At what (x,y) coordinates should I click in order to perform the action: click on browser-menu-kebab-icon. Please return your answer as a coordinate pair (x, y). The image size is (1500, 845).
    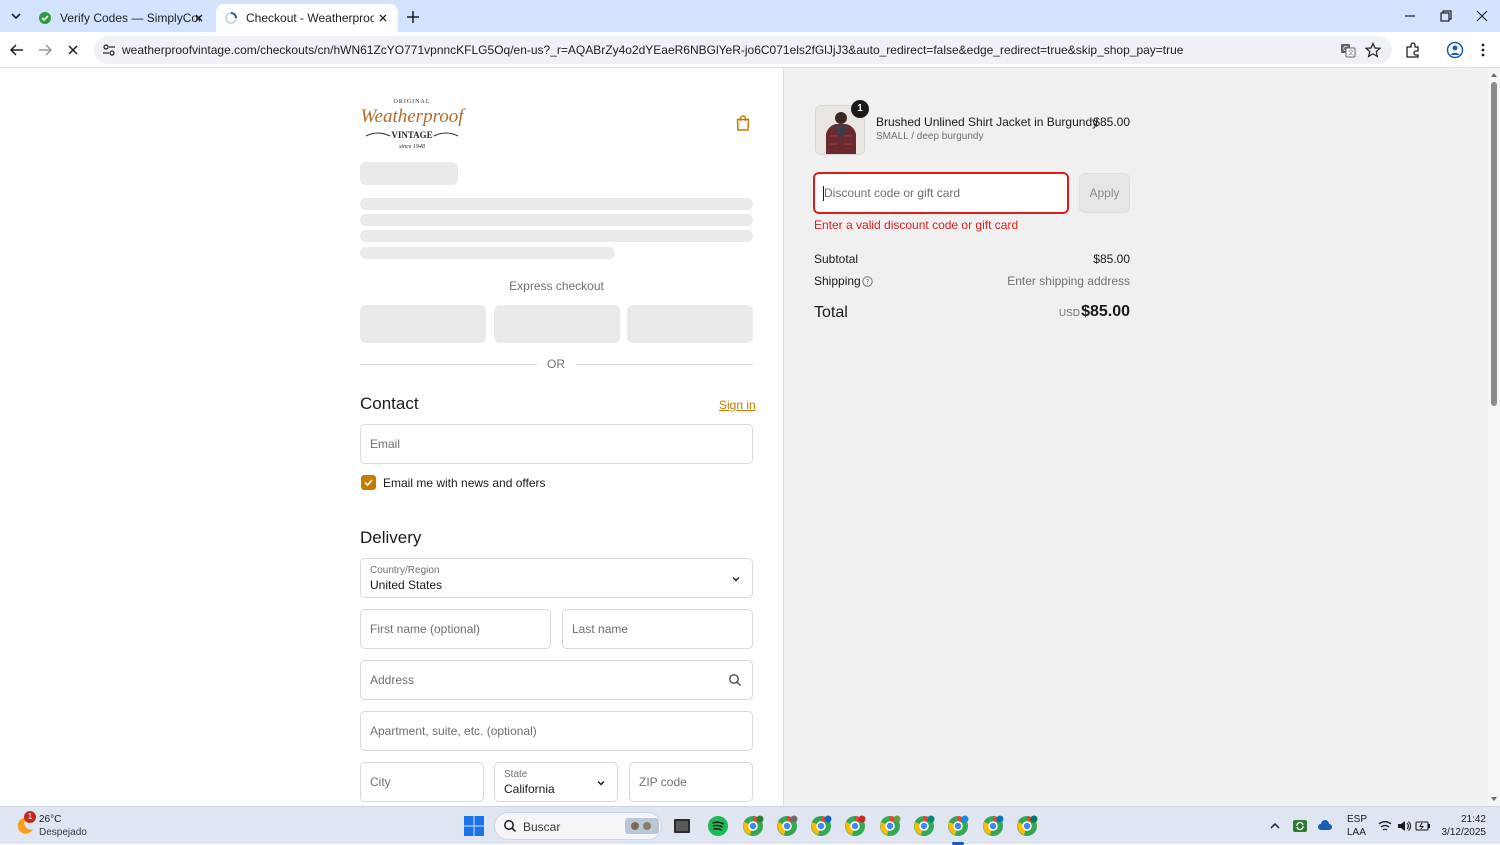
    Looking at the image, I should click on (1483, 50).